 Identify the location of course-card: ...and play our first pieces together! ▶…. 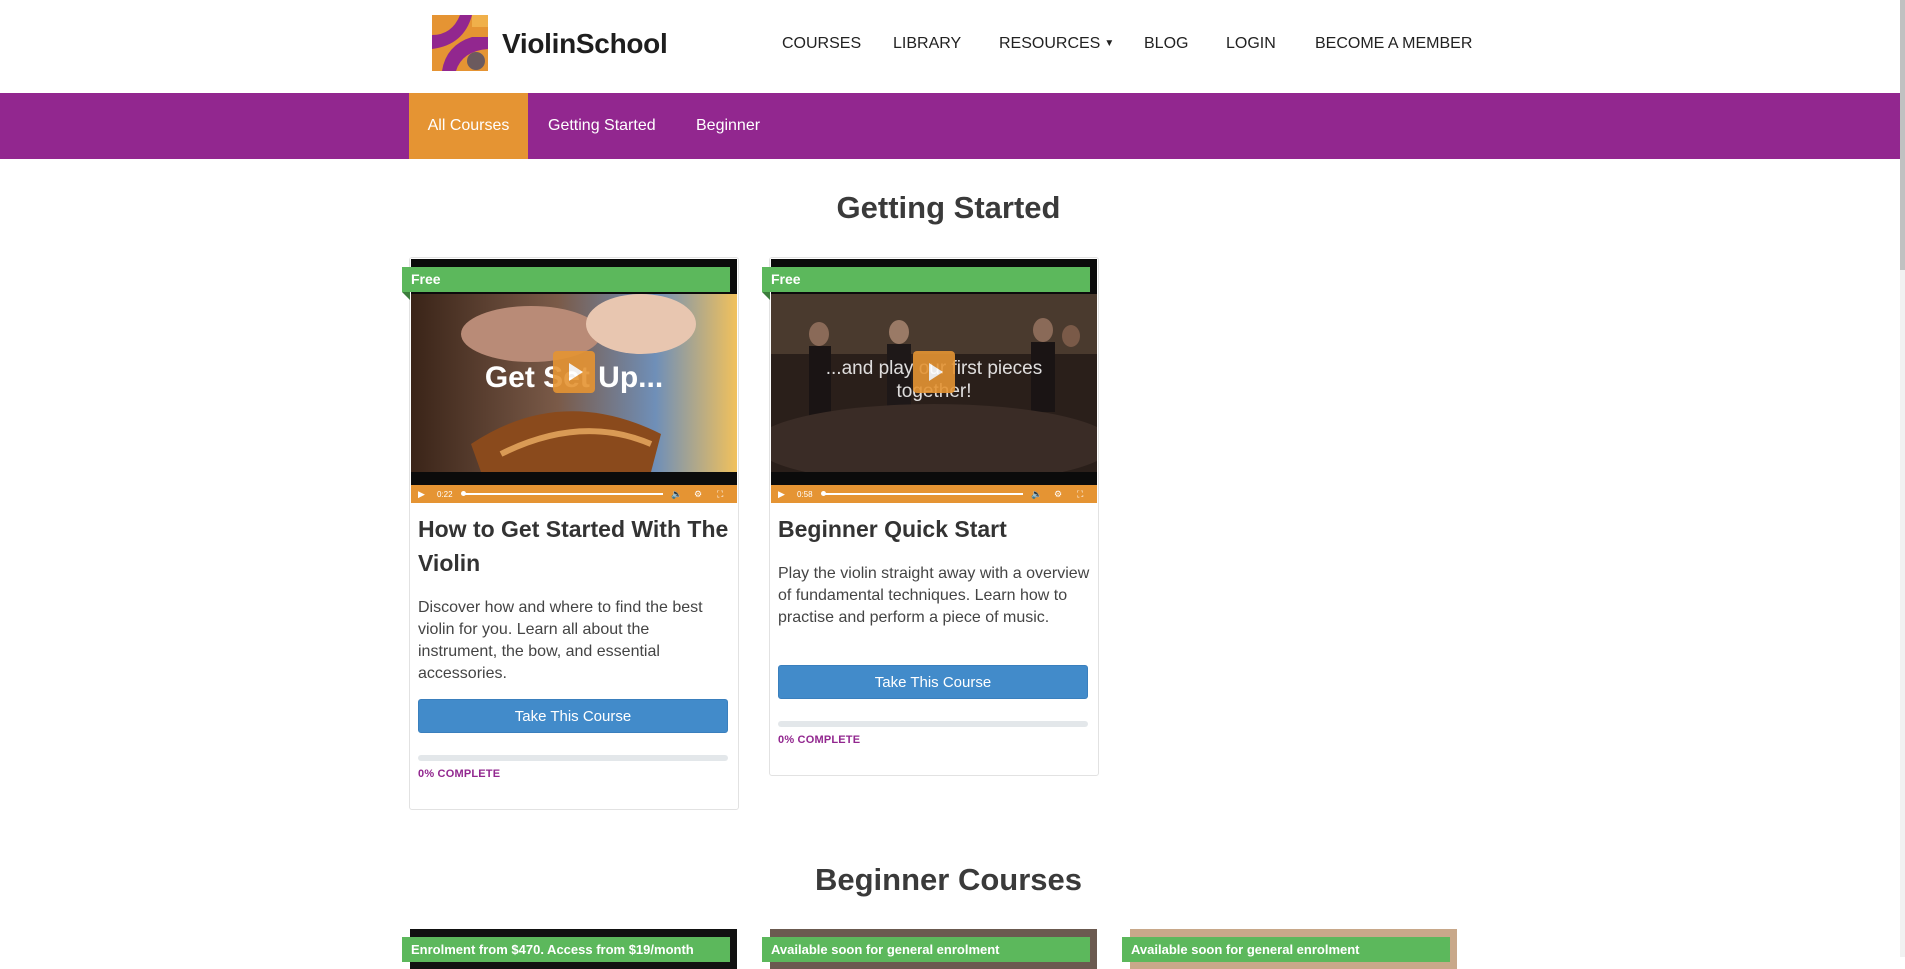
(930, 516).